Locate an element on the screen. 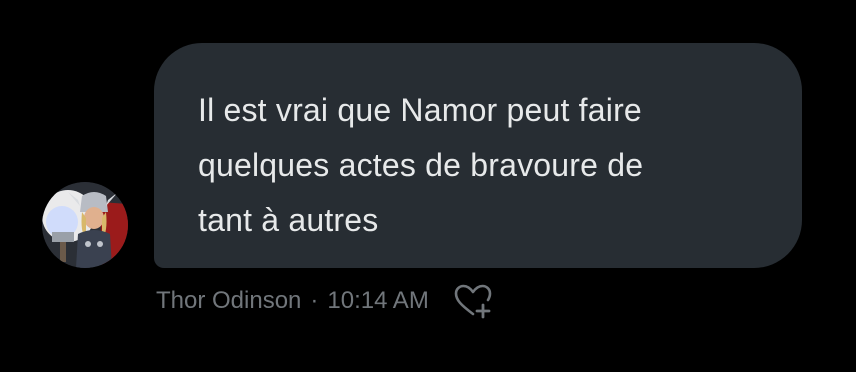  sender-name: Thor Odinson is located at coordinates (228, 301).